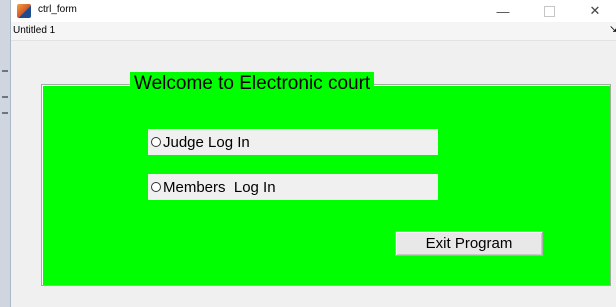 The height and width of the screenshot is (307, 616). What do you see at coordinates (612, 29) in the screenshot?
I see `arrow-icon: ↘` at bounding box center [612, 29].